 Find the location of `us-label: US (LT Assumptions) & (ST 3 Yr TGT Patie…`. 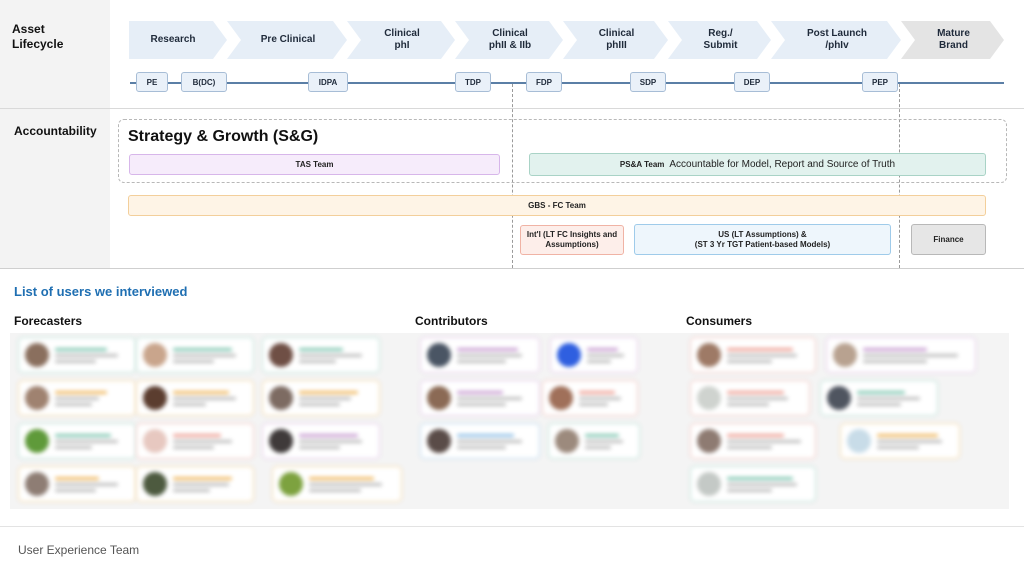

us-label: US (LT Assumptions) & (ST 3 Yr TGT Patie… is located at coordinates (762, 239).